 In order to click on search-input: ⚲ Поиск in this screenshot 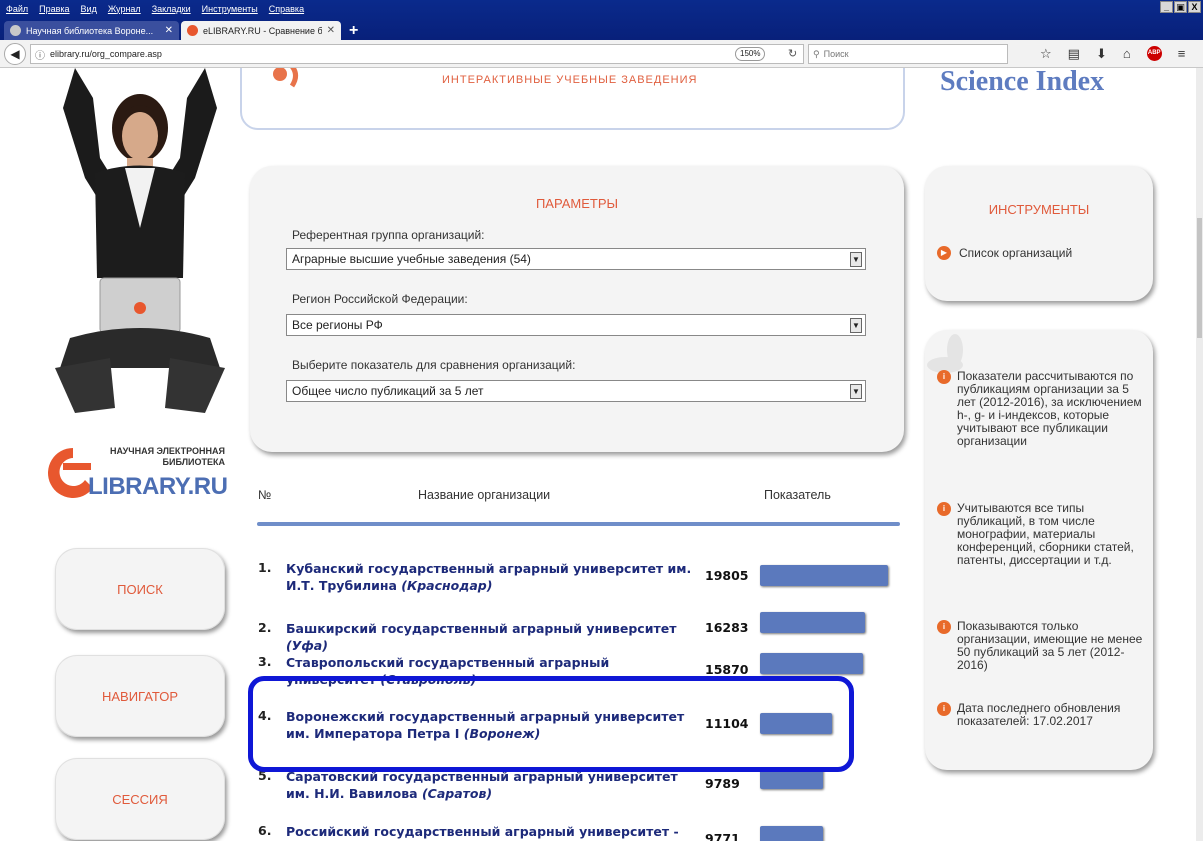, I will do `click(908, 54)`.